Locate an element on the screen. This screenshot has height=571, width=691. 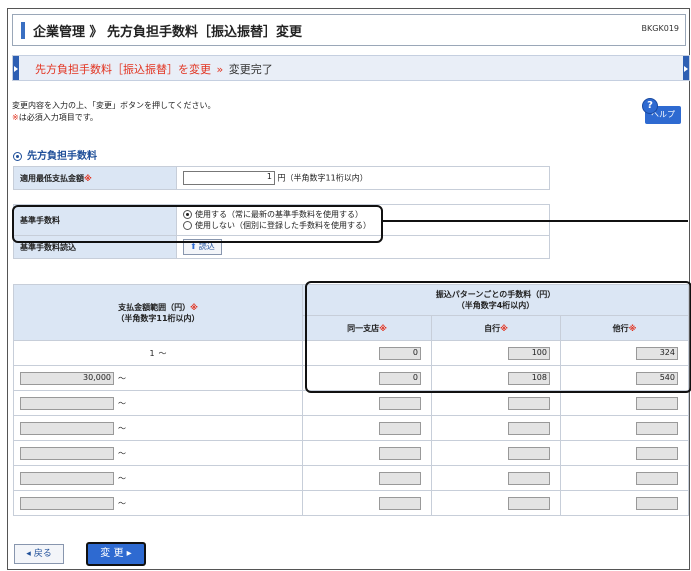
min-amount-table: 適用最低支払金額※ 1 円（半角数字11桁以内） is located at coordinates (281, 178).